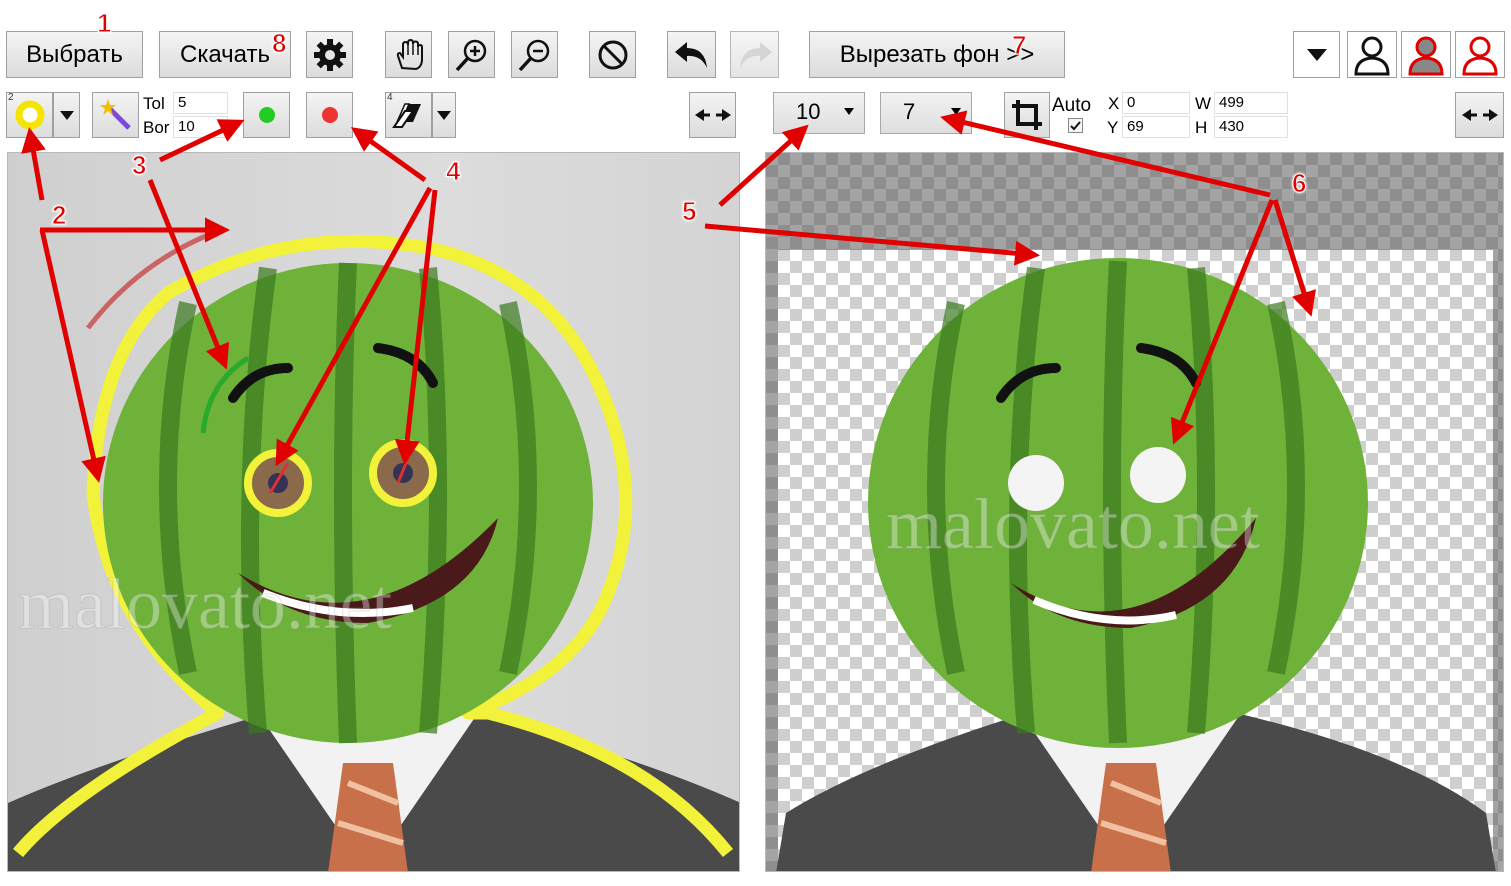 The image size is (1511, 886). What do you see at coordinates (279, 43) in the screenshot?
I see `annotation-8: 8` at bounding box center [279, 43].